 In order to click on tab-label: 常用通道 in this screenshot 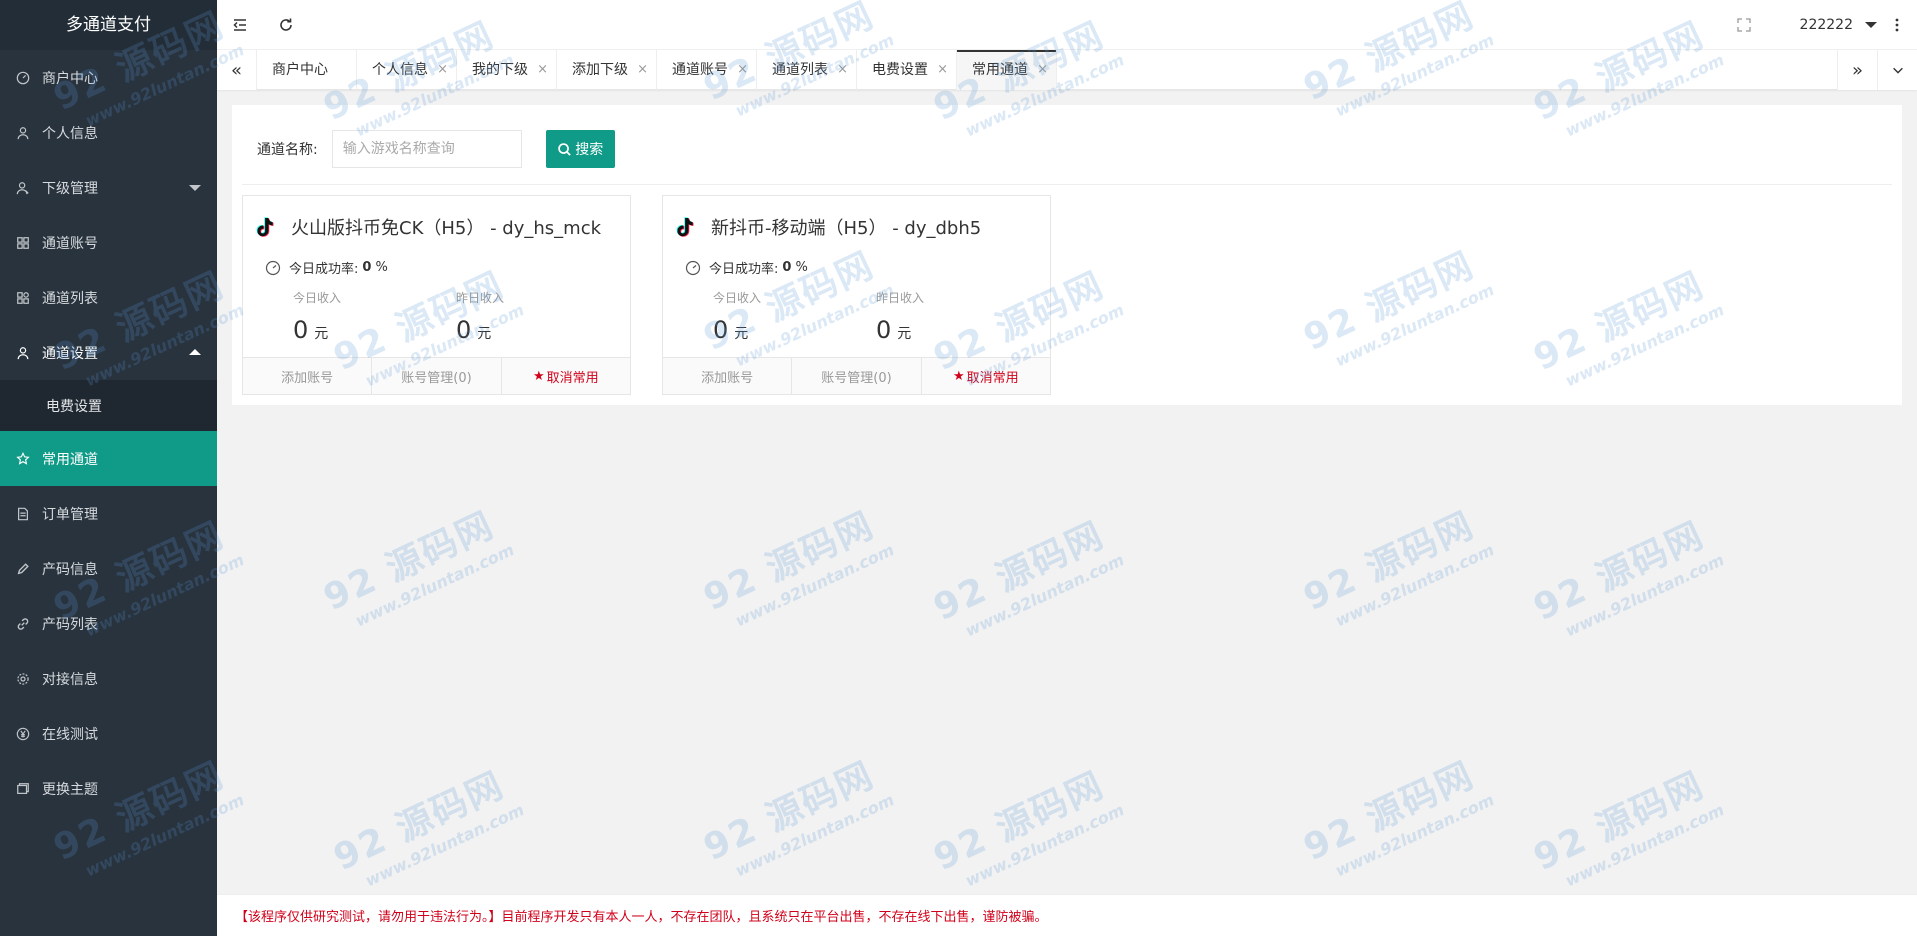, I will do `click(1000, 70)`.